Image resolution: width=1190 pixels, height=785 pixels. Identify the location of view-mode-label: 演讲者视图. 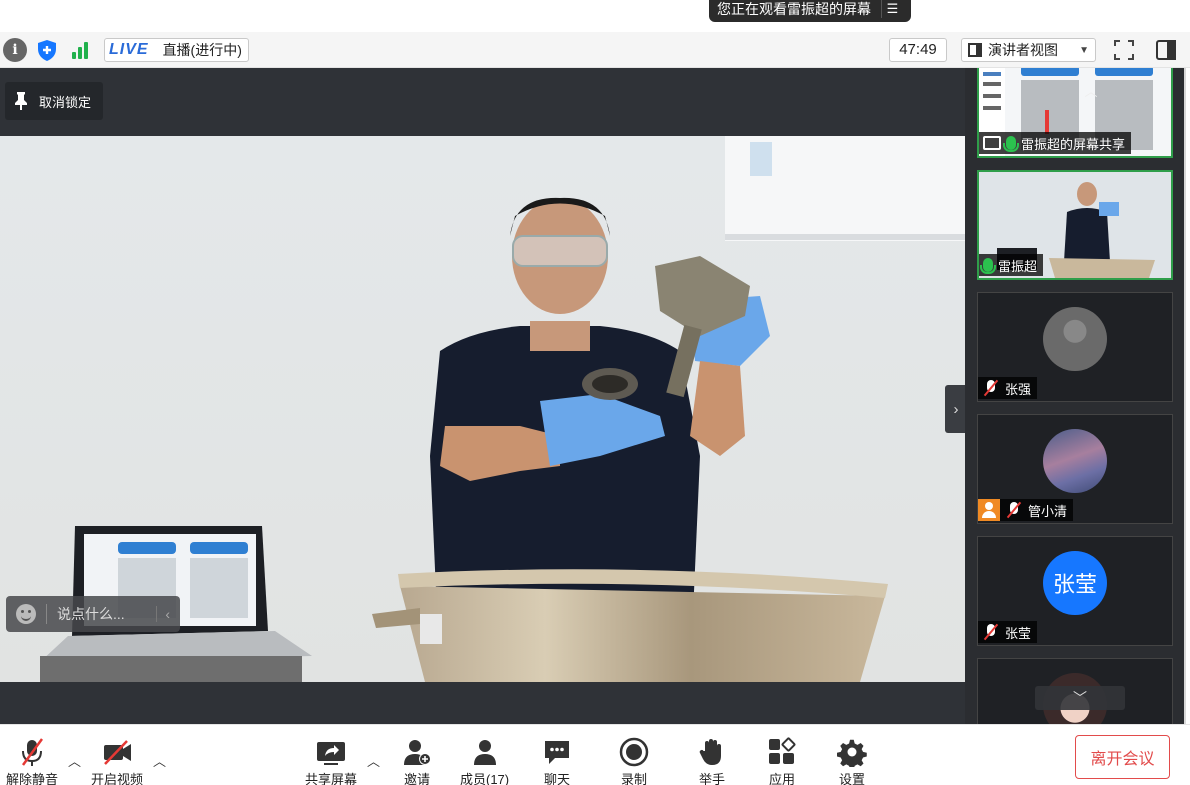
(1023, 50).